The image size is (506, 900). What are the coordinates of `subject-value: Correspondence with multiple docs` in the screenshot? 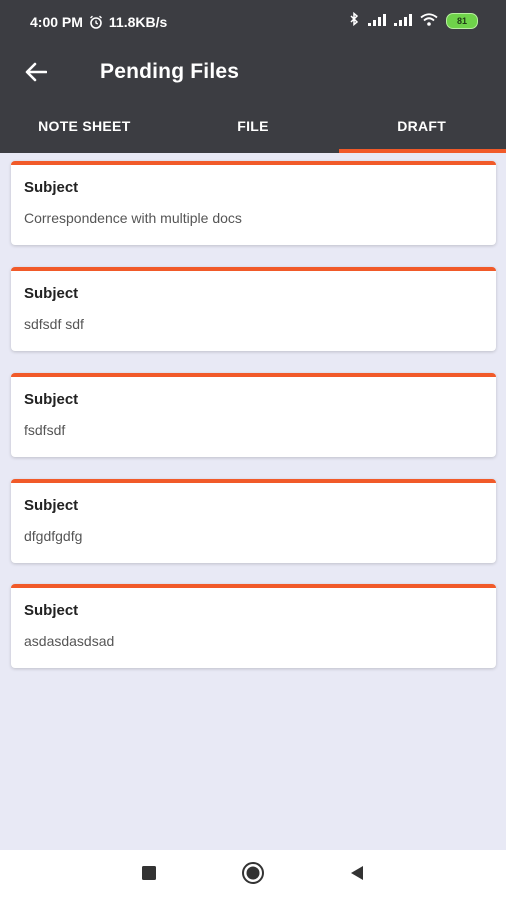 It's located at (133, 218).